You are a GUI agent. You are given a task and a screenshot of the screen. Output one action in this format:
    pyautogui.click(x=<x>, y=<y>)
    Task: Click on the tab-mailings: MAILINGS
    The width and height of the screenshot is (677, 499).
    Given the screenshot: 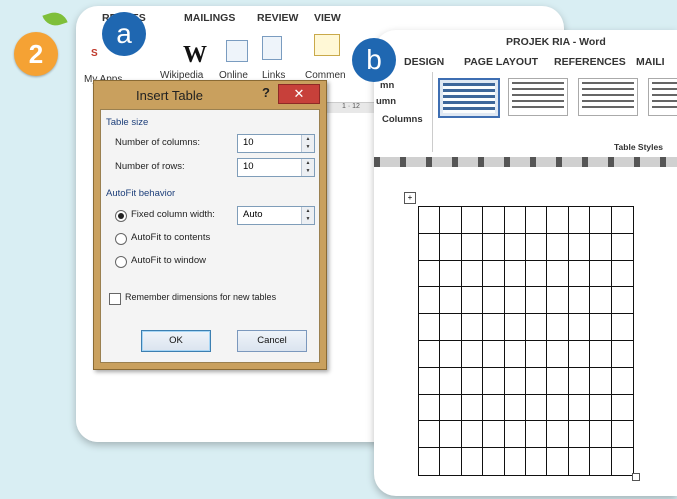 What is the action you would take?
    pyautogui.click(x=209, y=18)
    